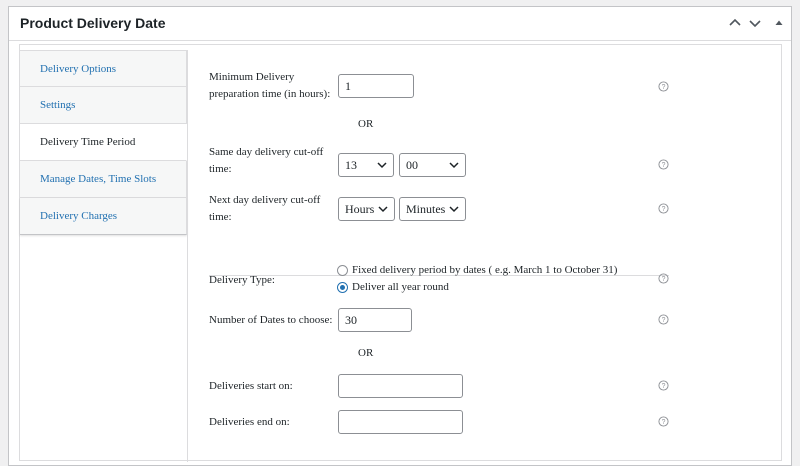 Image resolution: width=800 pixels, height=466 pixels. What do you see at coordinates (376, 86) in the screenshot?
I see `min-prep-input: 1` at bounding box center [376, 86].